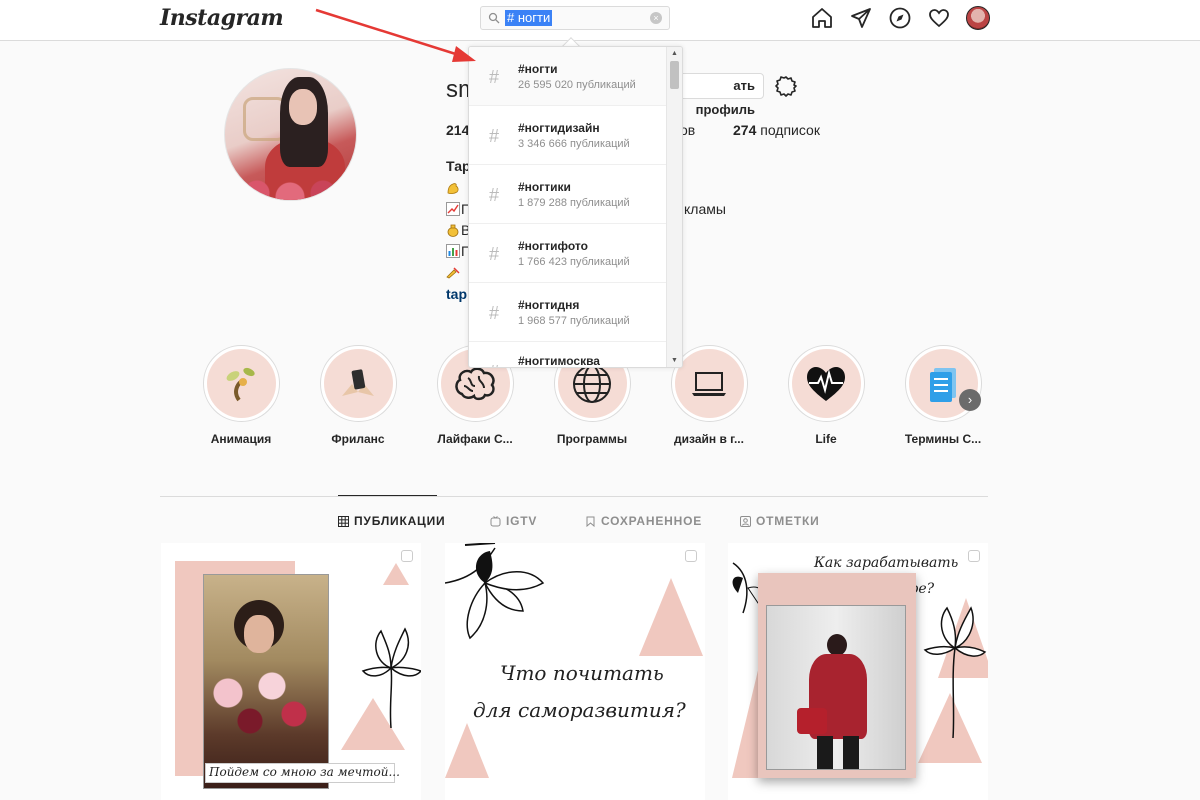 The image size is (1200, 800). What do you see at coordinates (495, 520) in the screenshot?
I see `igtv-icon` at bounding box center [495, 520].